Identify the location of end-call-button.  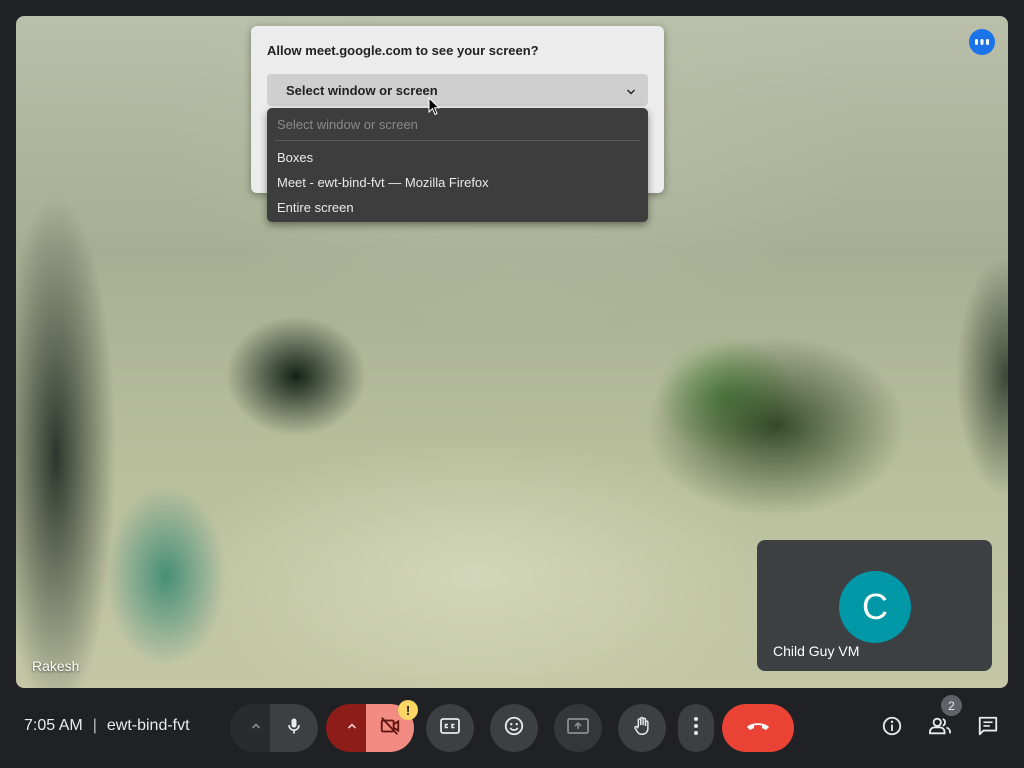
(758, 728).